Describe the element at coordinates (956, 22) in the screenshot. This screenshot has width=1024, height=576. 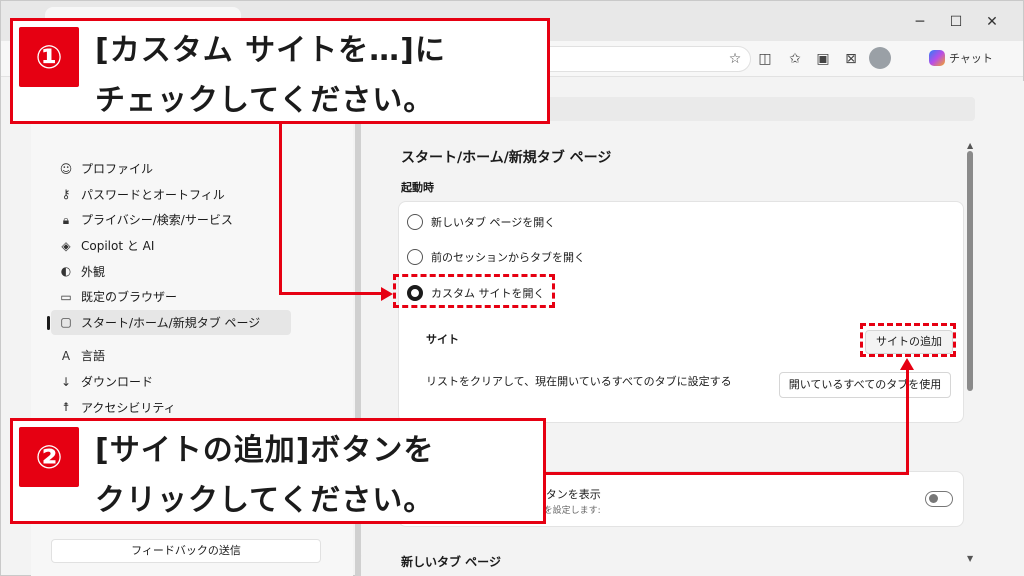
I see `maximize-icon: ☐` at that location.